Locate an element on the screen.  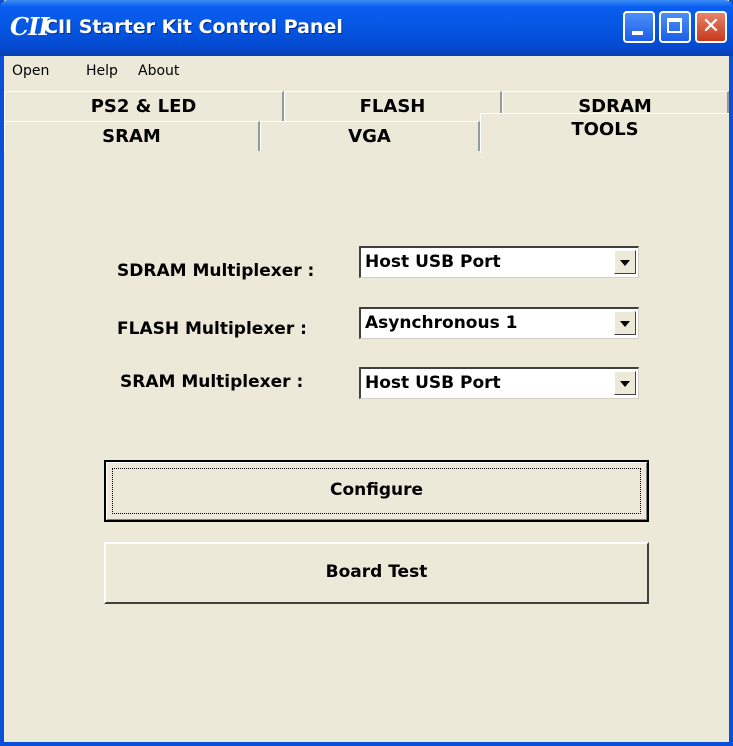
sram-dropdown-button is located at coordinates (625, 383).